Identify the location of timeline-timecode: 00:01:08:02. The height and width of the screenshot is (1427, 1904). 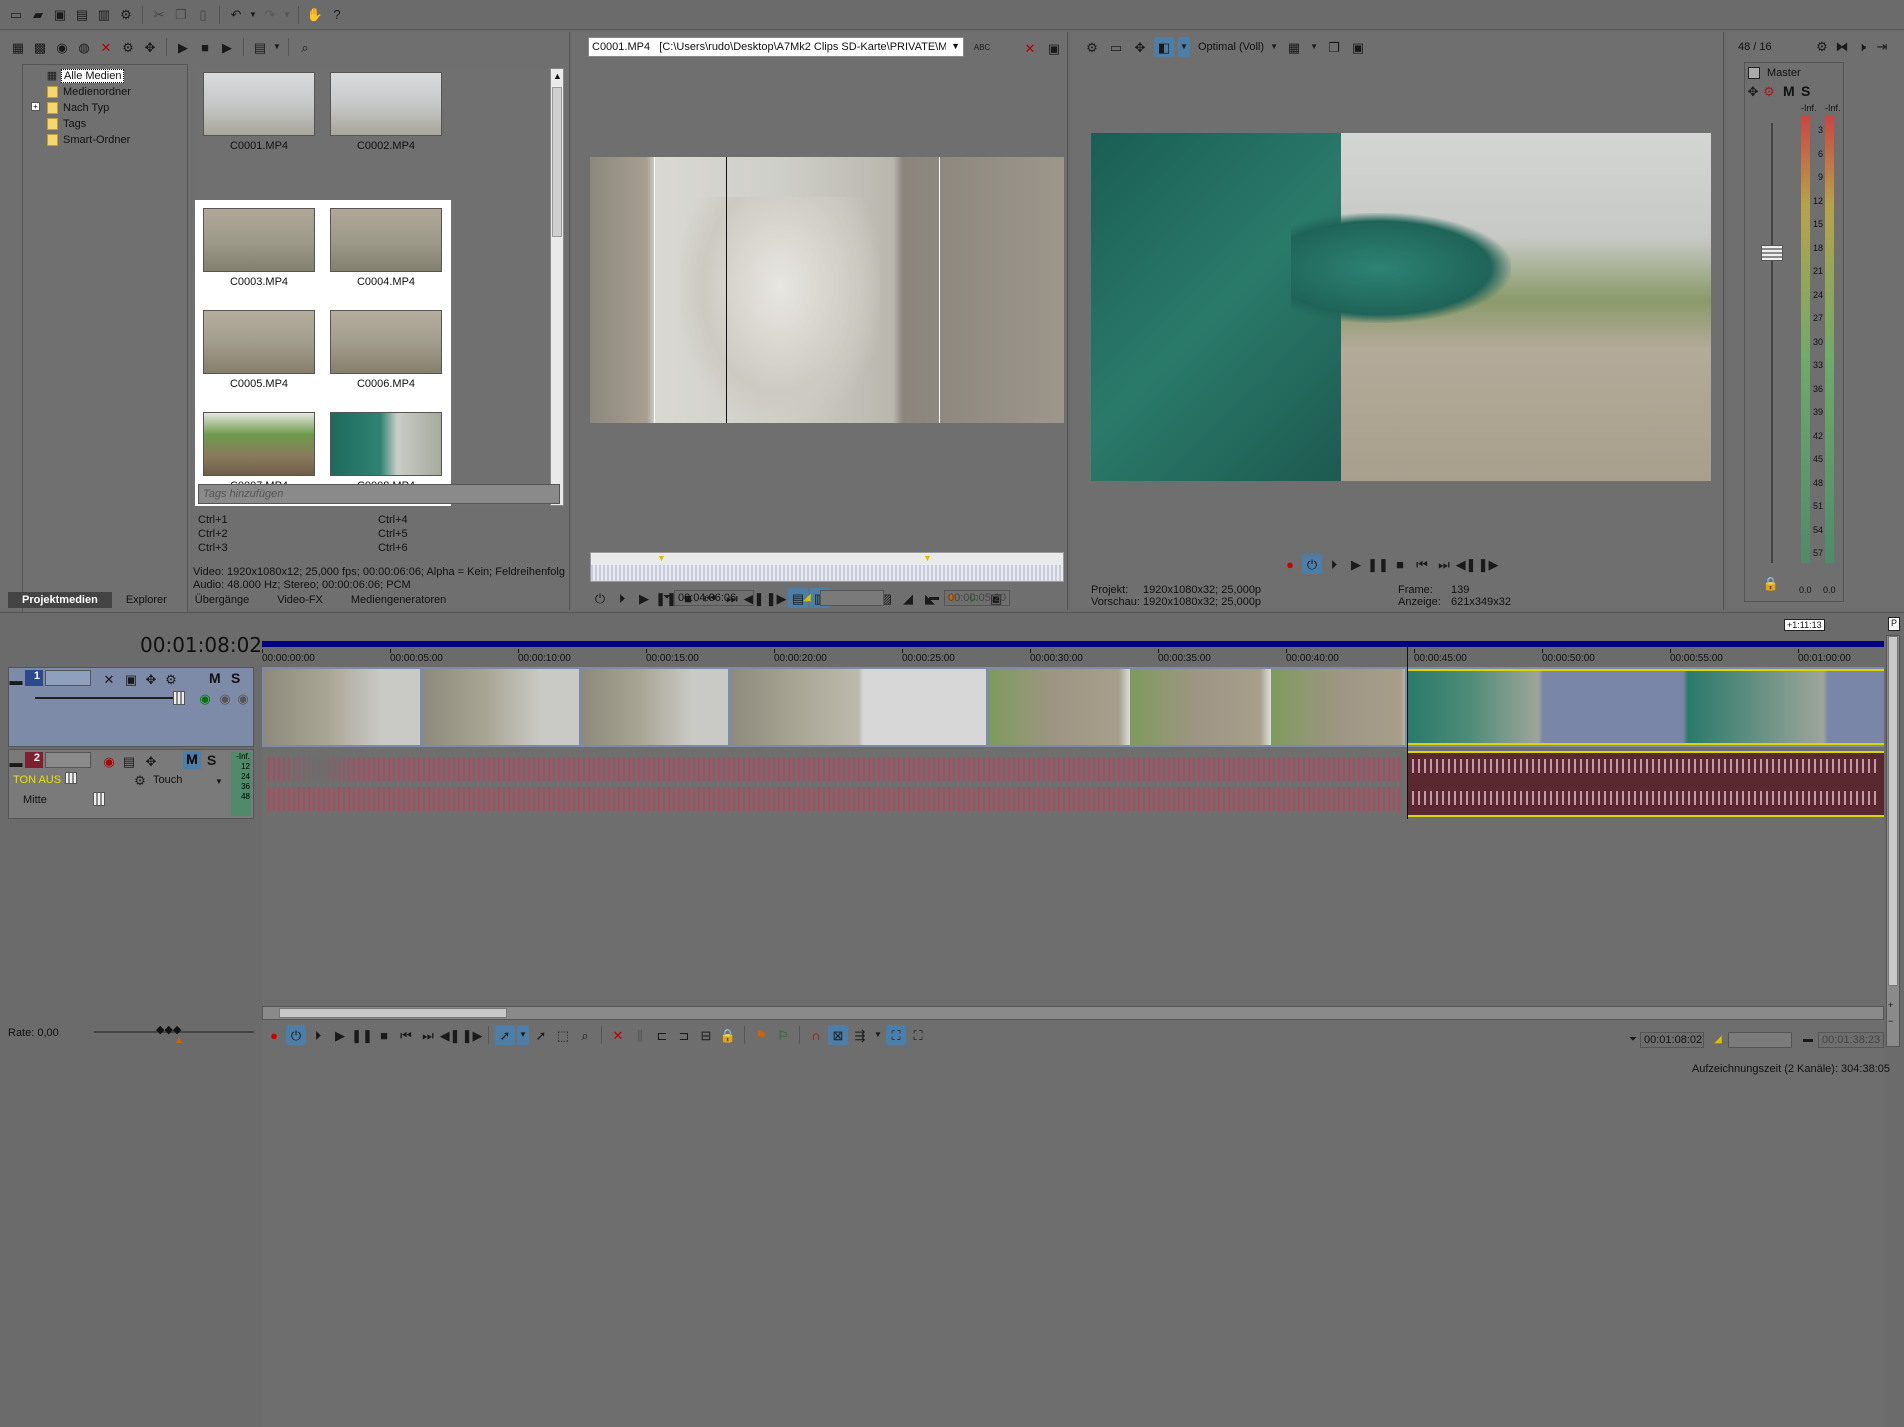
(201, 645).